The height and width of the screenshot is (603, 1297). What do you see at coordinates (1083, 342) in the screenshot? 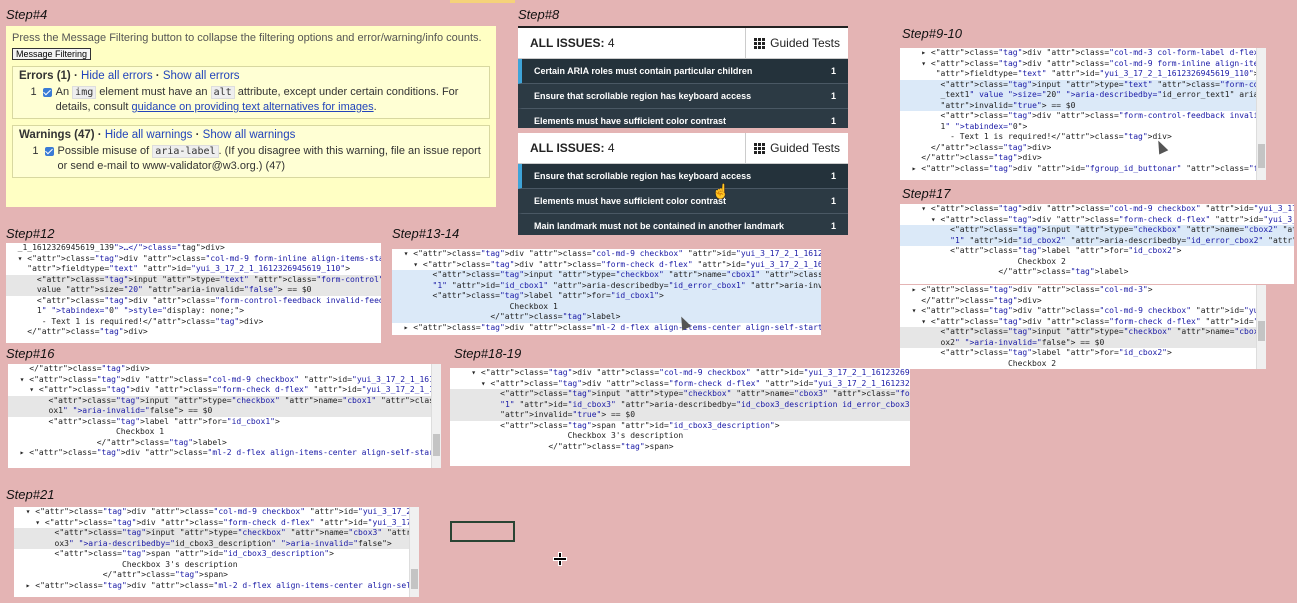
I see `code-line: ox2" ">aria-invalid="false"> == $0` at bounding box center [1083, 342].